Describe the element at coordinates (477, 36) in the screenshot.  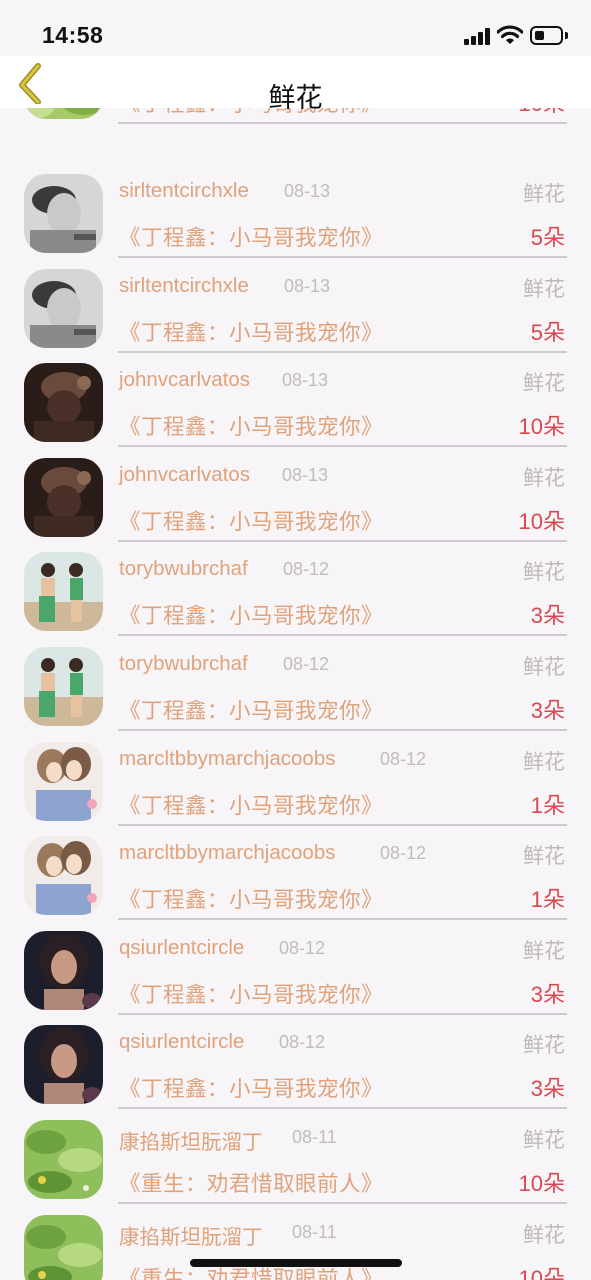
I see `cellular-signal-icon` at that location.